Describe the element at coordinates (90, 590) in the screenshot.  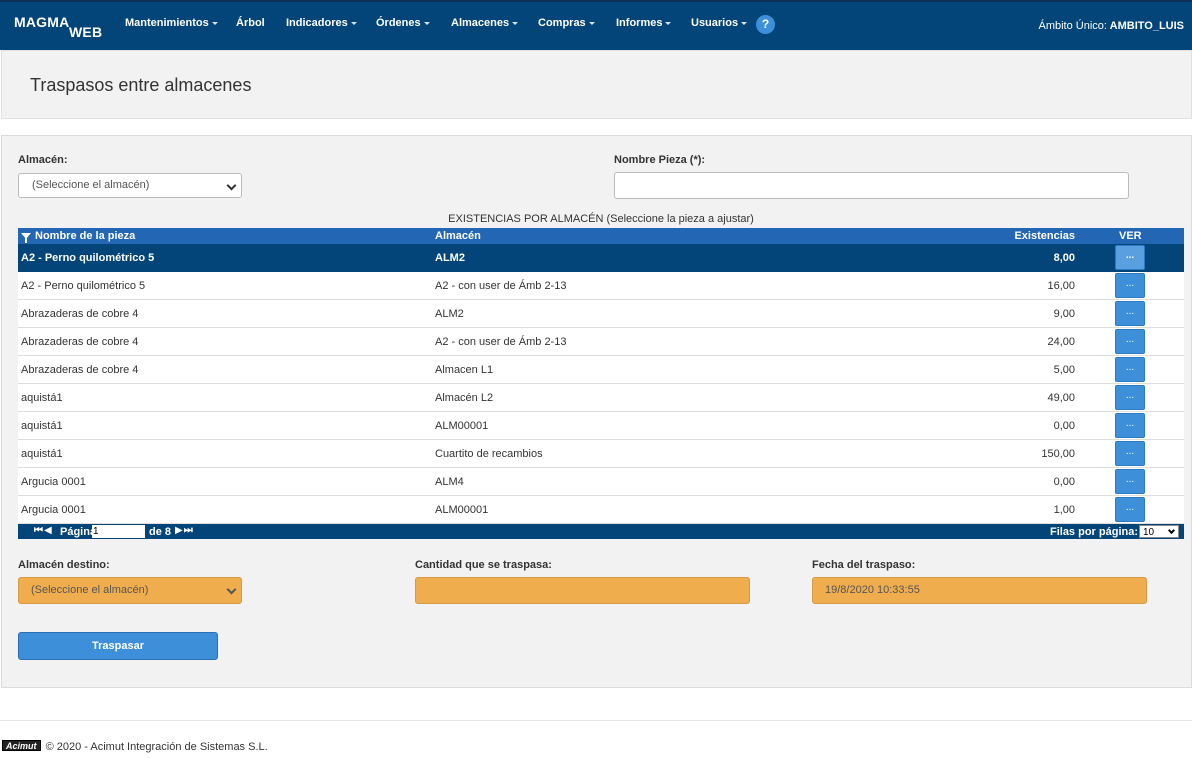
I see `destino-select-value: (Seleccione el almacén)` at that location.